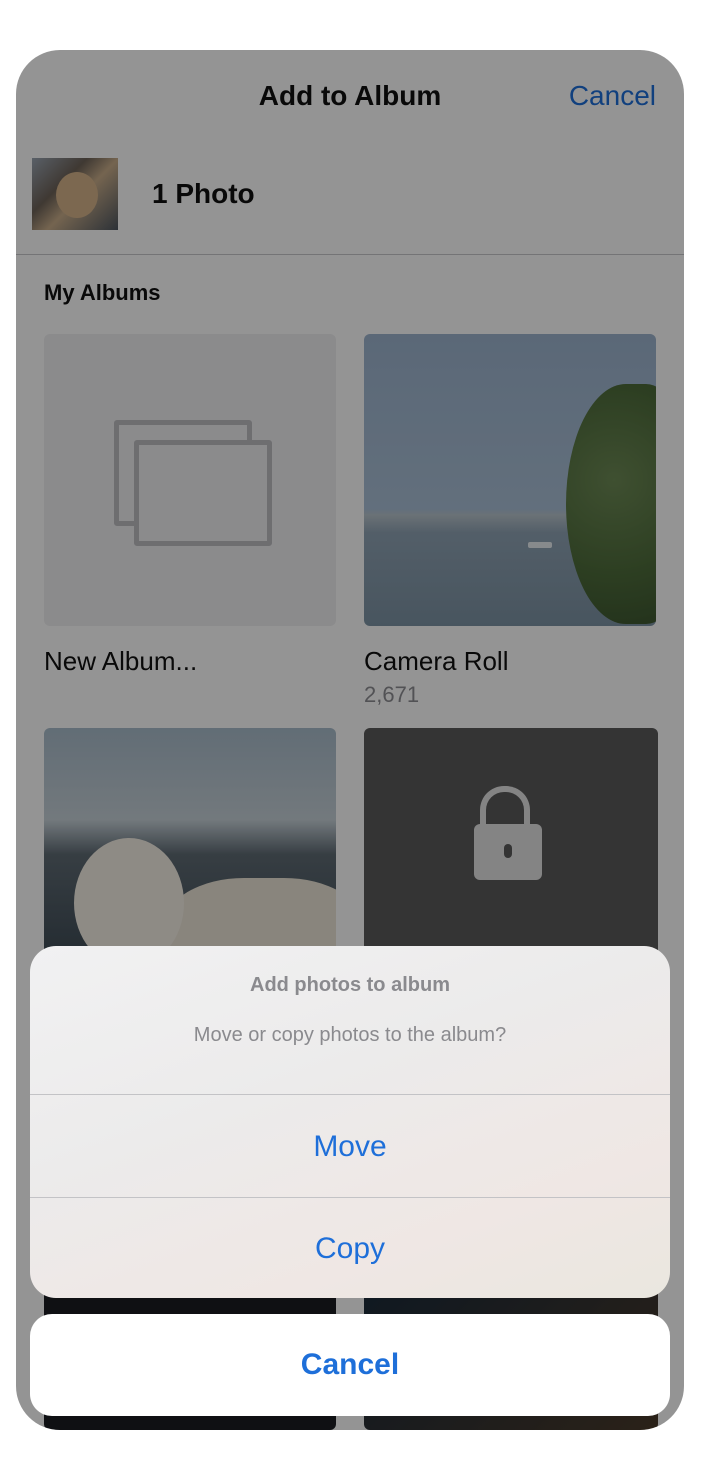  Describe the element at coordinates (350, 1147) in the screenshot. I see `move-button: Move` at that location.